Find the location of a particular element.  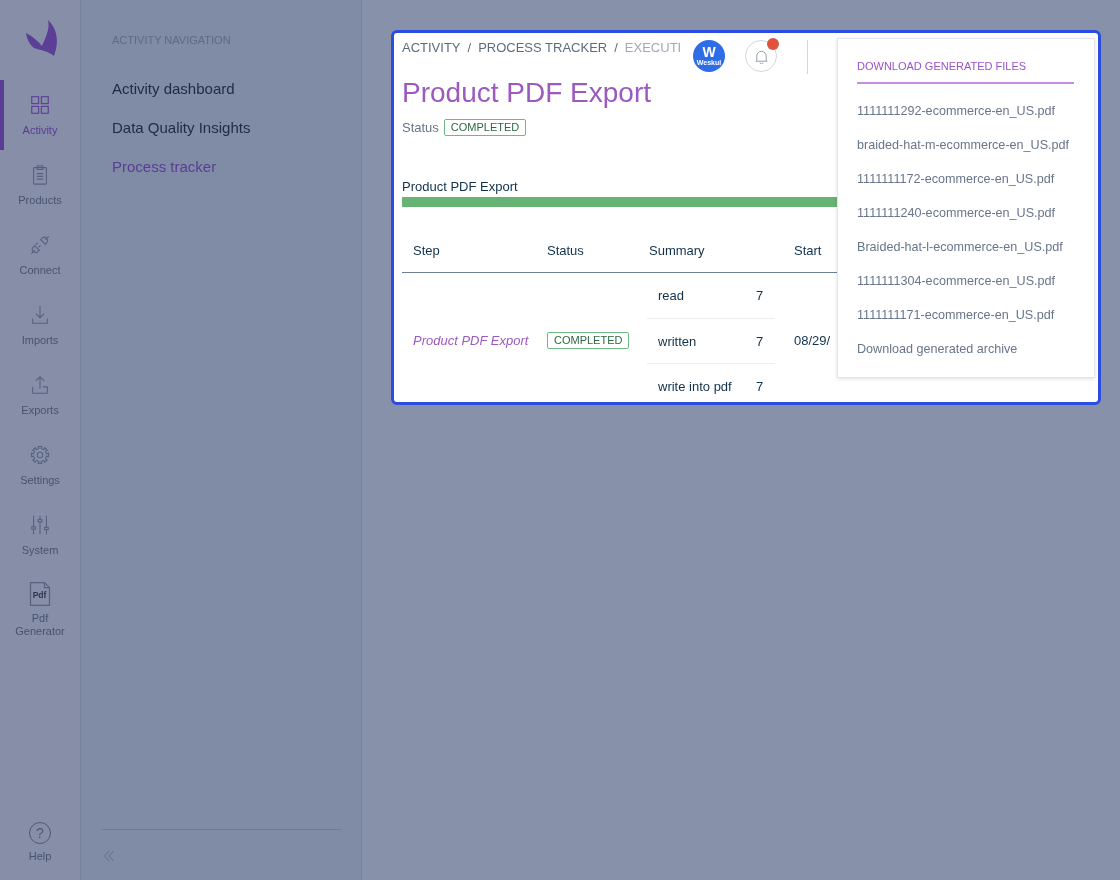

progress-label: Product PDF Export is located at coordinates (460, 186).